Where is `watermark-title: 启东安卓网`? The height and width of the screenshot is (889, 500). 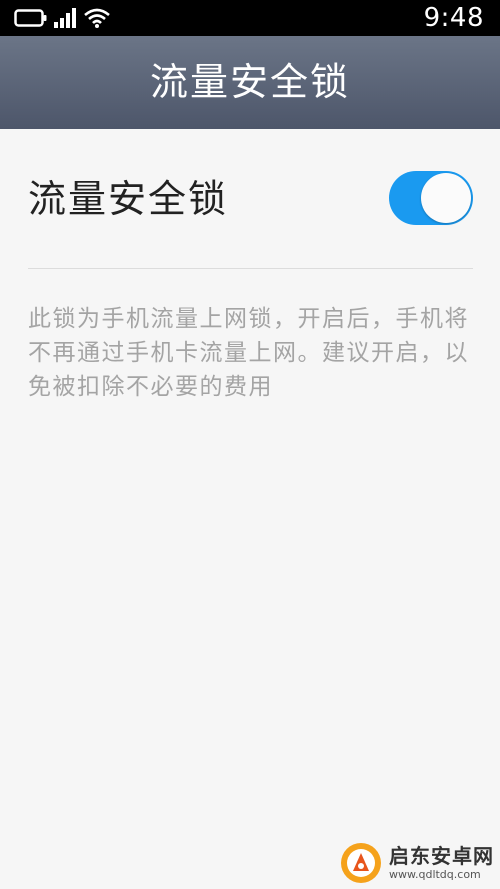
watermark-title: 启东安卓网 is located at coordinates (441, 856).